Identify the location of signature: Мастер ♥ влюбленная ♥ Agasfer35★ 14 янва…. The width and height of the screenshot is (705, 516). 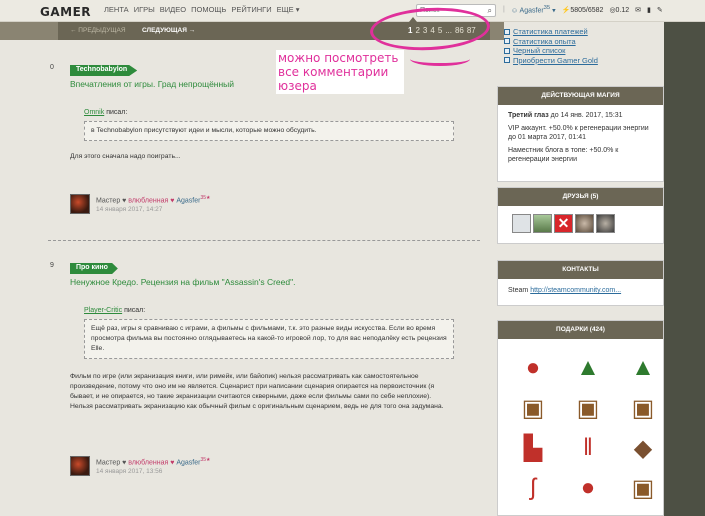
(140, 466).